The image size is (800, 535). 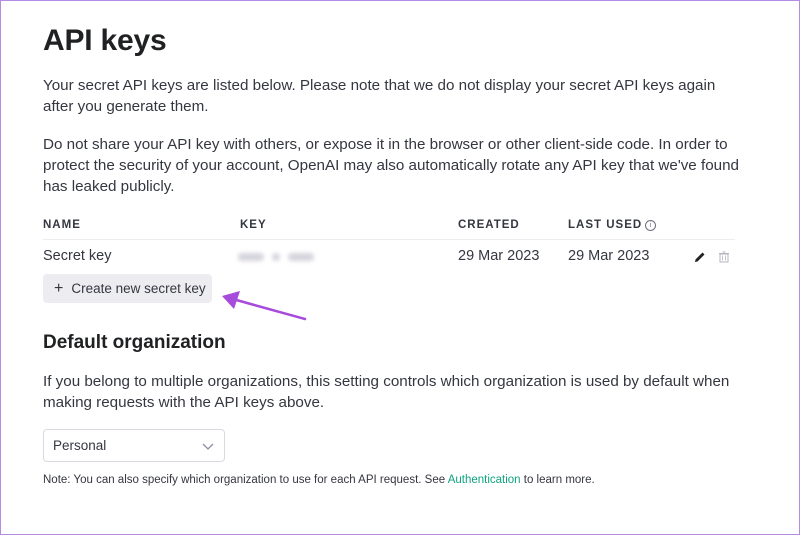 I want to click on authentication-link: Authentication, so click(x=484, y=480).